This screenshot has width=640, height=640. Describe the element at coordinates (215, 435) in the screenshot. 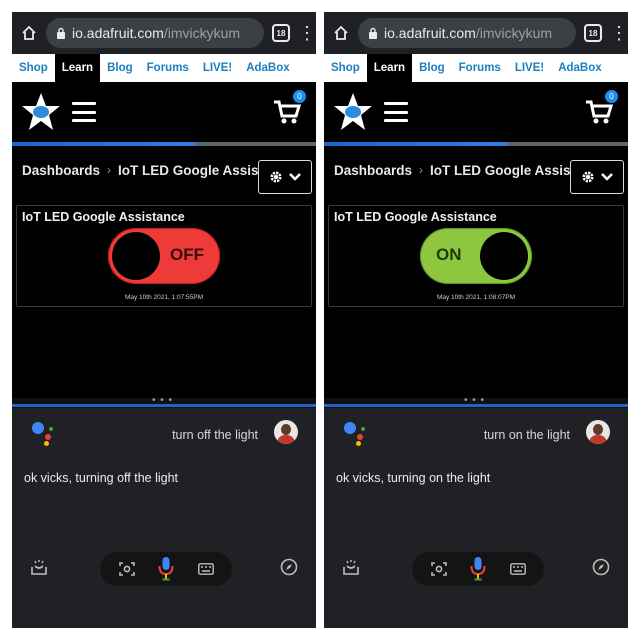

I see `user-query: turn off the light` at that location.